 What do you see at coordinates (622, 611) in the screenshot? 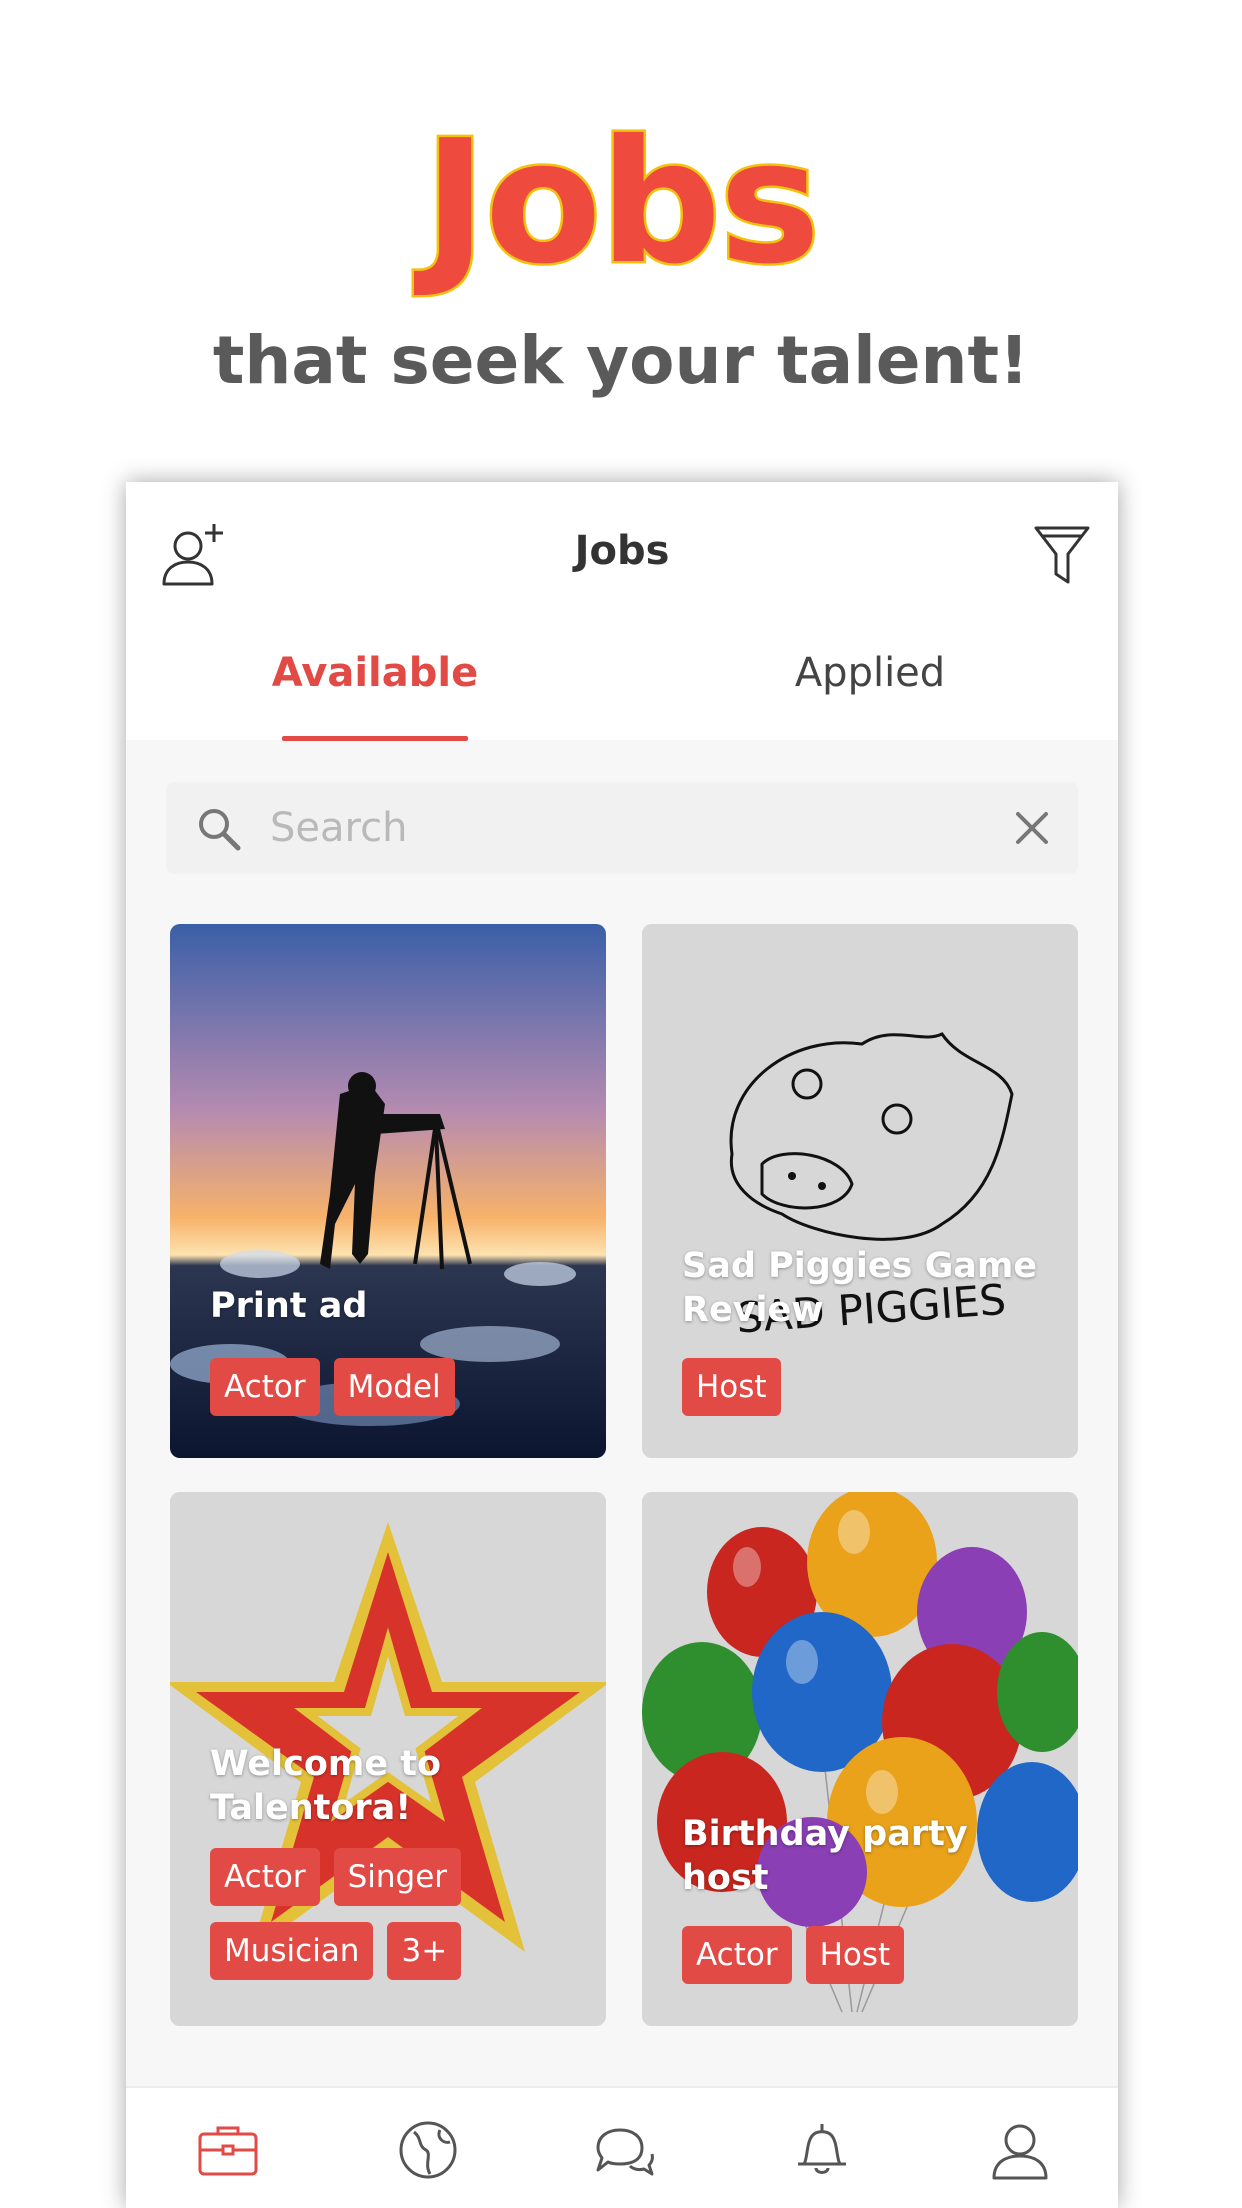
I see `app-header: Jobs Available Applied` at bounding box center [622, 611].